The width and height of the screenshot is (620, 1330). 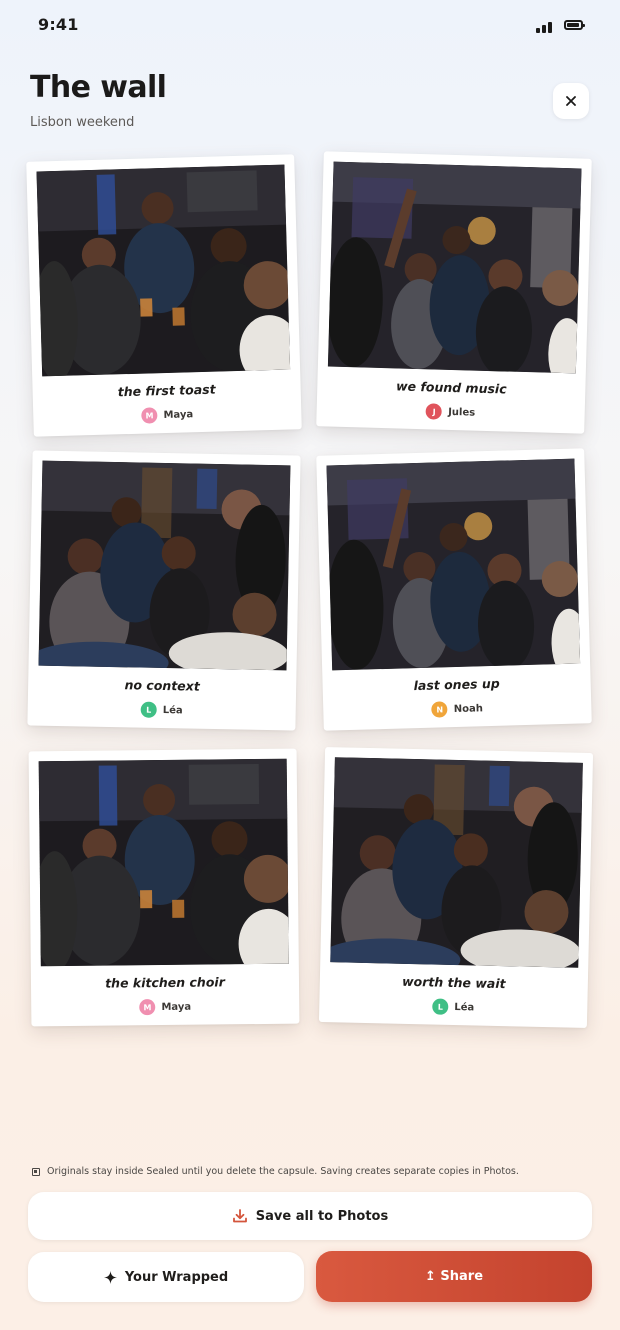 What do you see at coordinates (461, 412) in the screenshot?
I see `author-name: Jules` at bounding box center [461, 412].